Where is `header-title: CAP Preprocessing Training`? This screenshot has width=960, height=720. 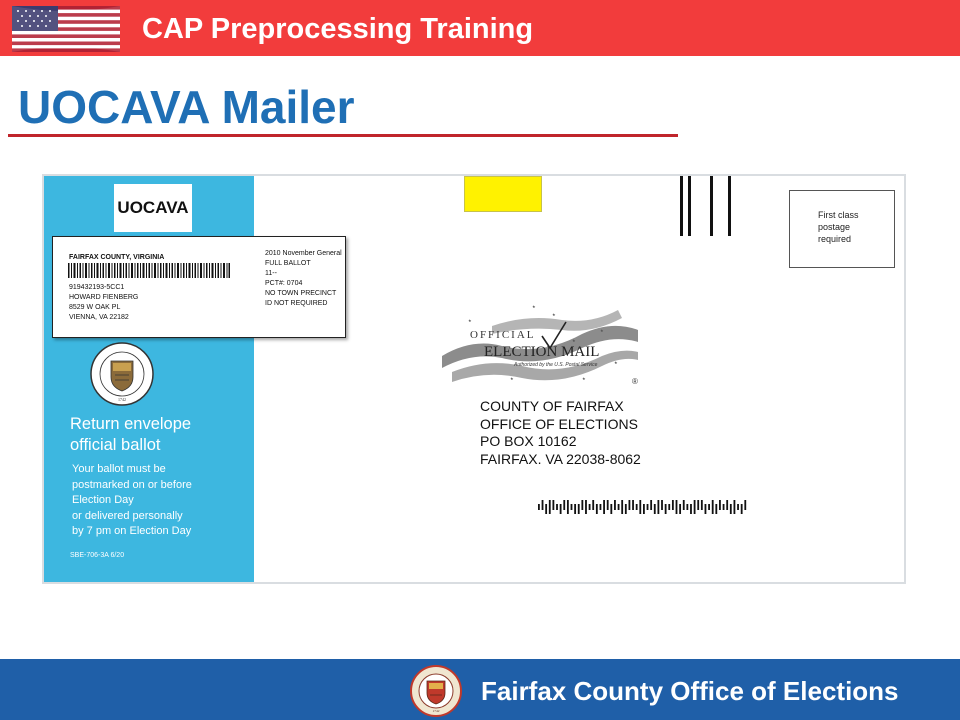 header-title: CAP Preprocessing Training is located at coordinates (338, 29).